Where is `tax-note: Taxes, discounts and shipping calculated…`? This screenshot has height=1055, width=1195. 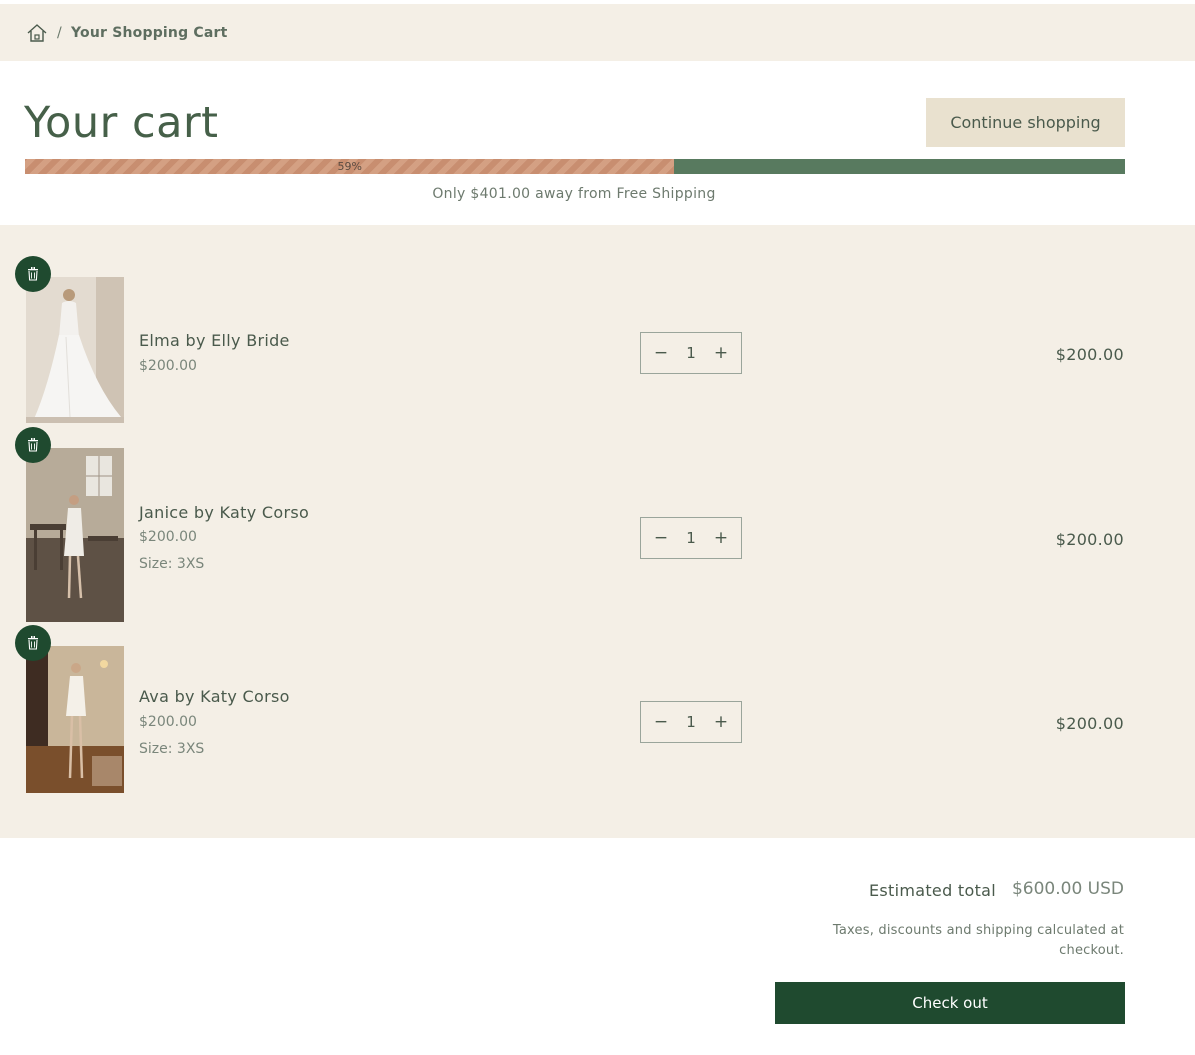
tax-note: Taxes, discounts and shipping calculated… is located at coordinates (978, 940).